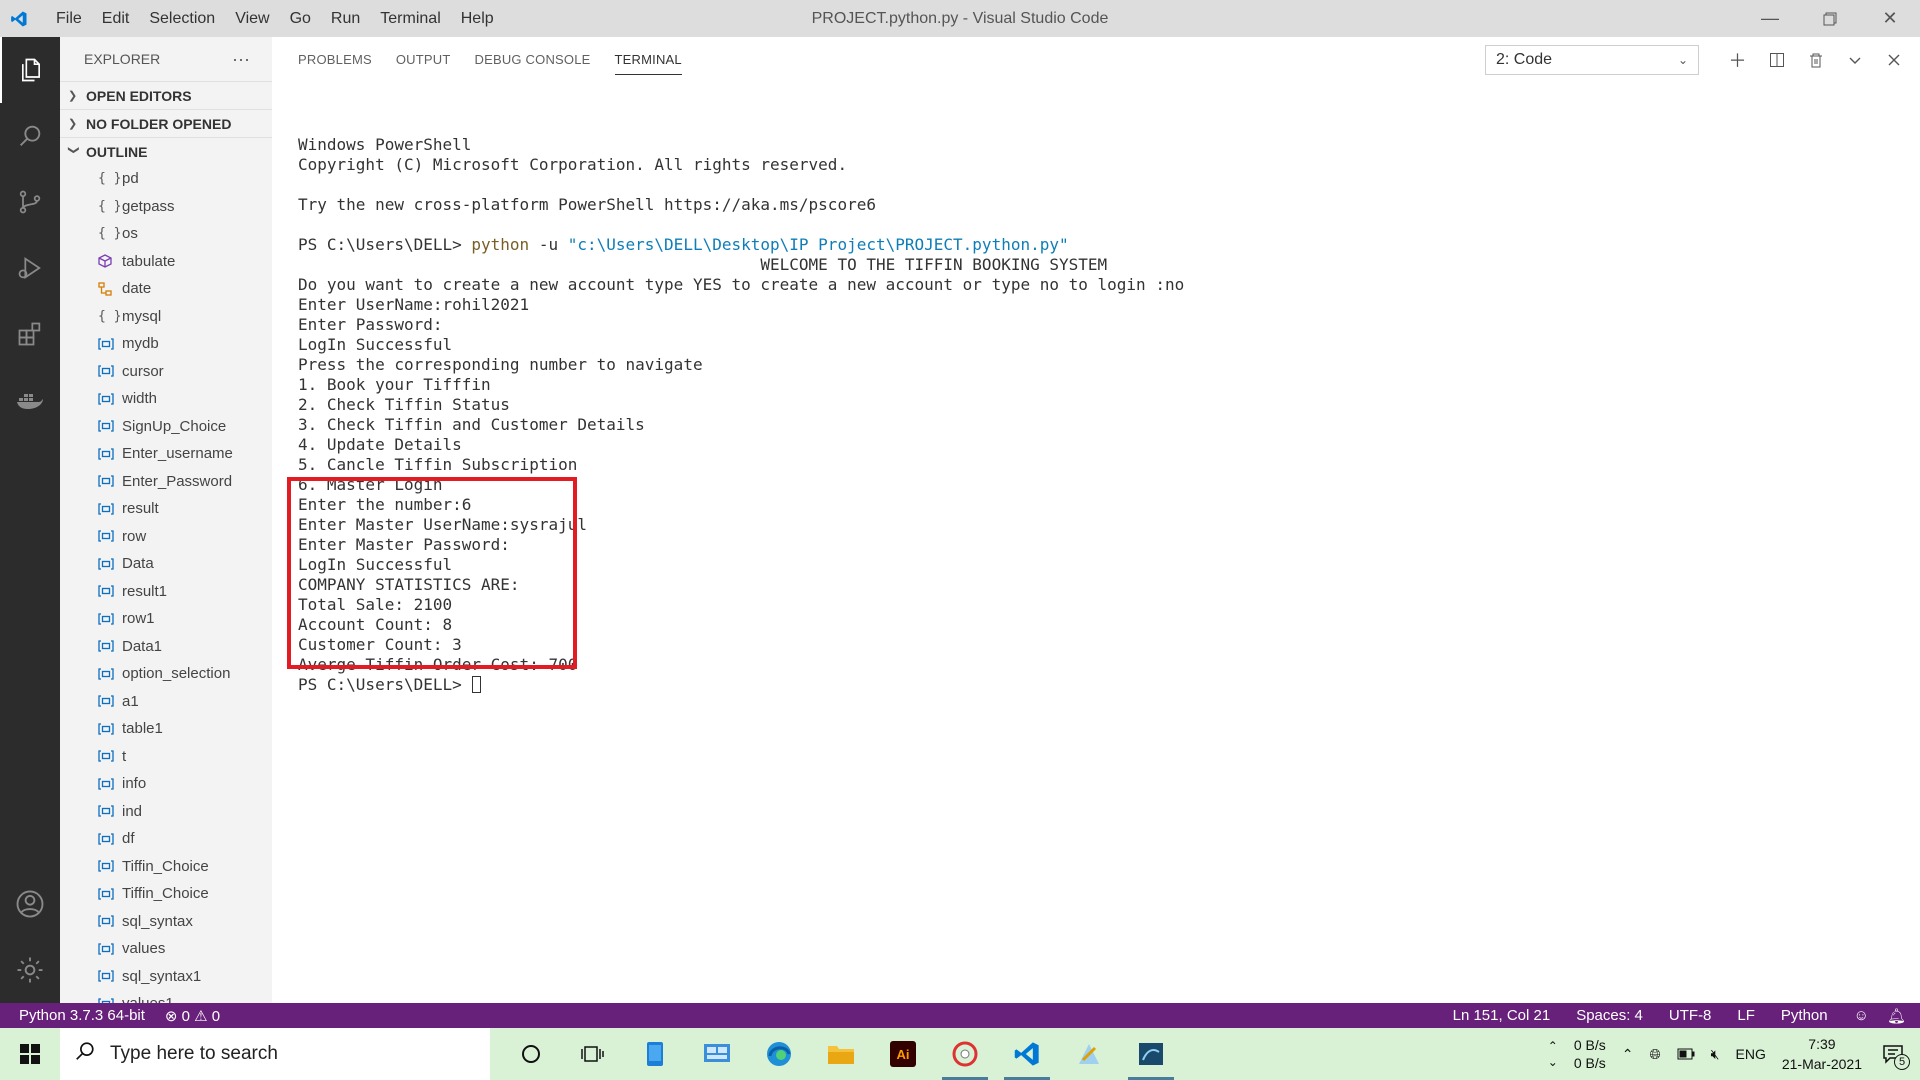  I want to click on restore-icon, so click(1830, 18).